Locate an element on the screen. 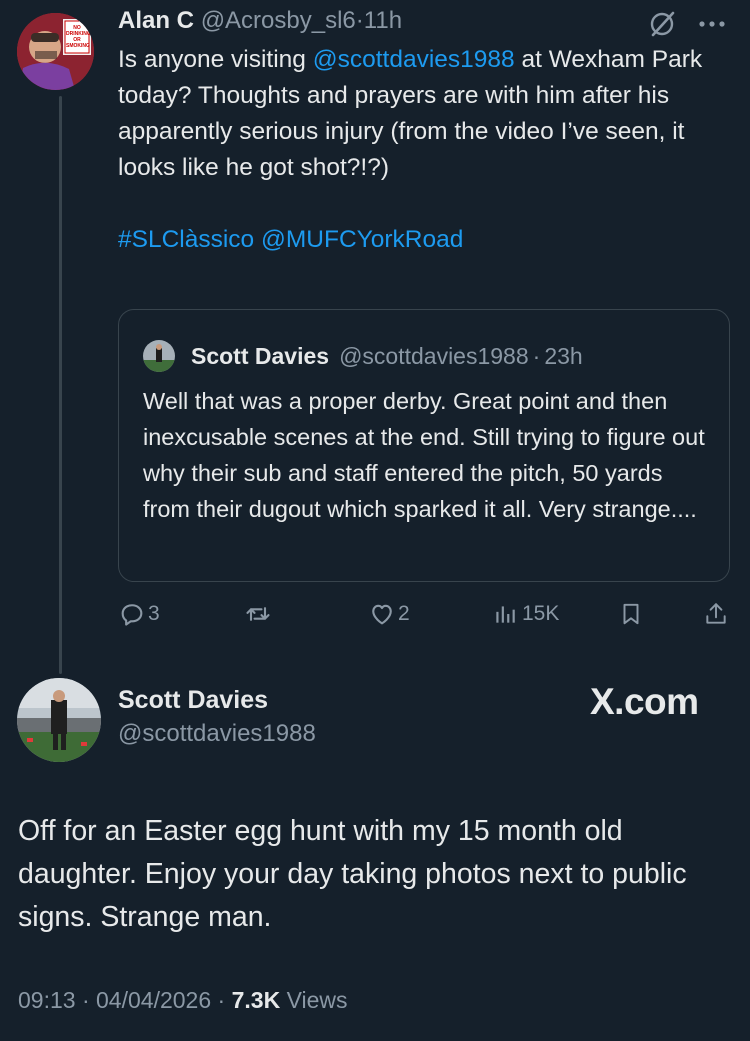 This screenshot has height=1041, width=750. like-button: 2 is located at coordinates (389, 614).